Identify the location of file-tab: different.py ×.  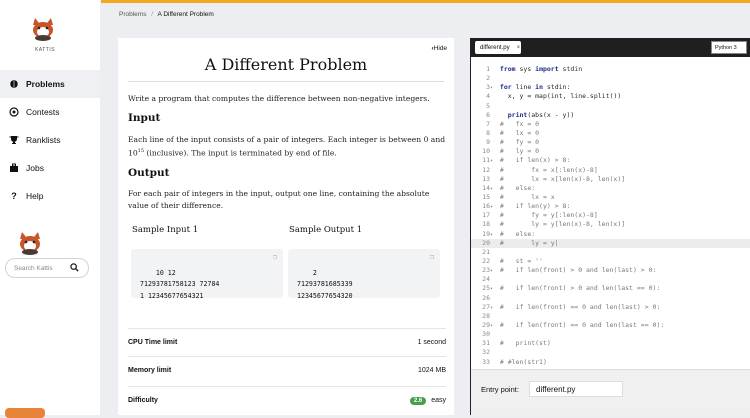
(498, 47).